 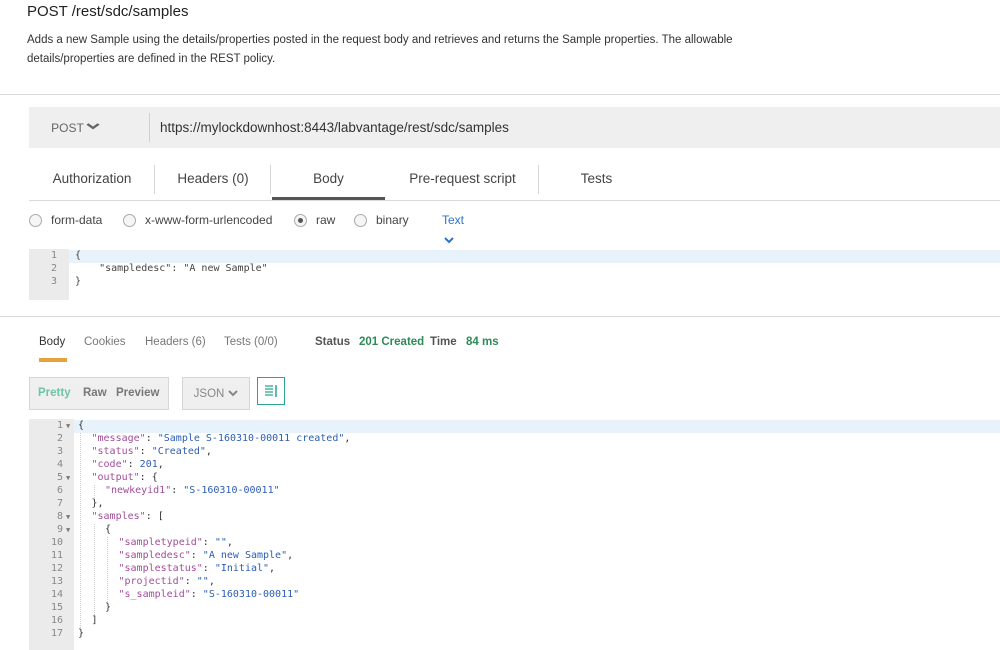 I want to click on response-tab-body: Body, so click(x=53, y=349).